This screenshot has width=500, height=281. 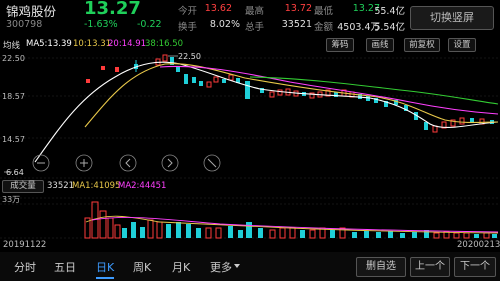 What do you see at coordinates (92, 44) in the screenshot?
I see `ma10-value: 10:13.31` at bounding box center [92, 44].